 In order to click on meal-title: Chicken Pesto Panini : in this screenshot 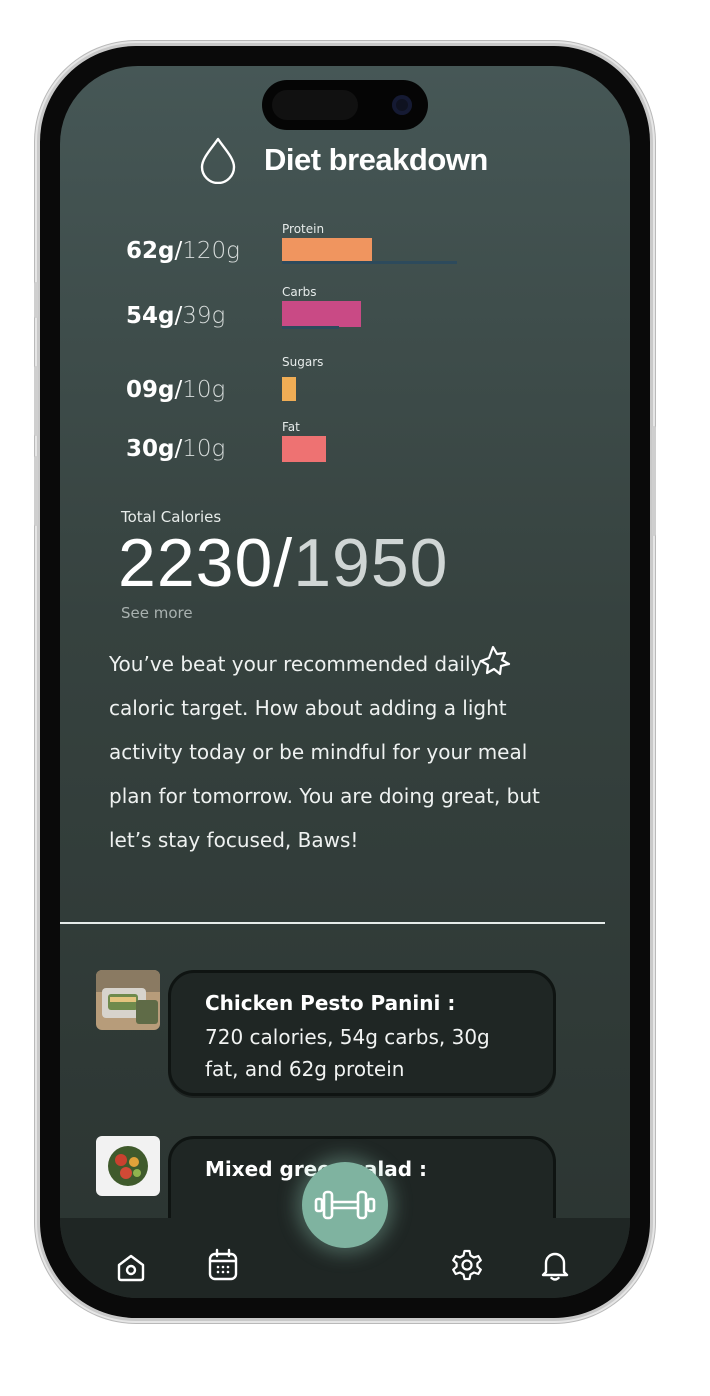, I will do `click(330, 1003)`.